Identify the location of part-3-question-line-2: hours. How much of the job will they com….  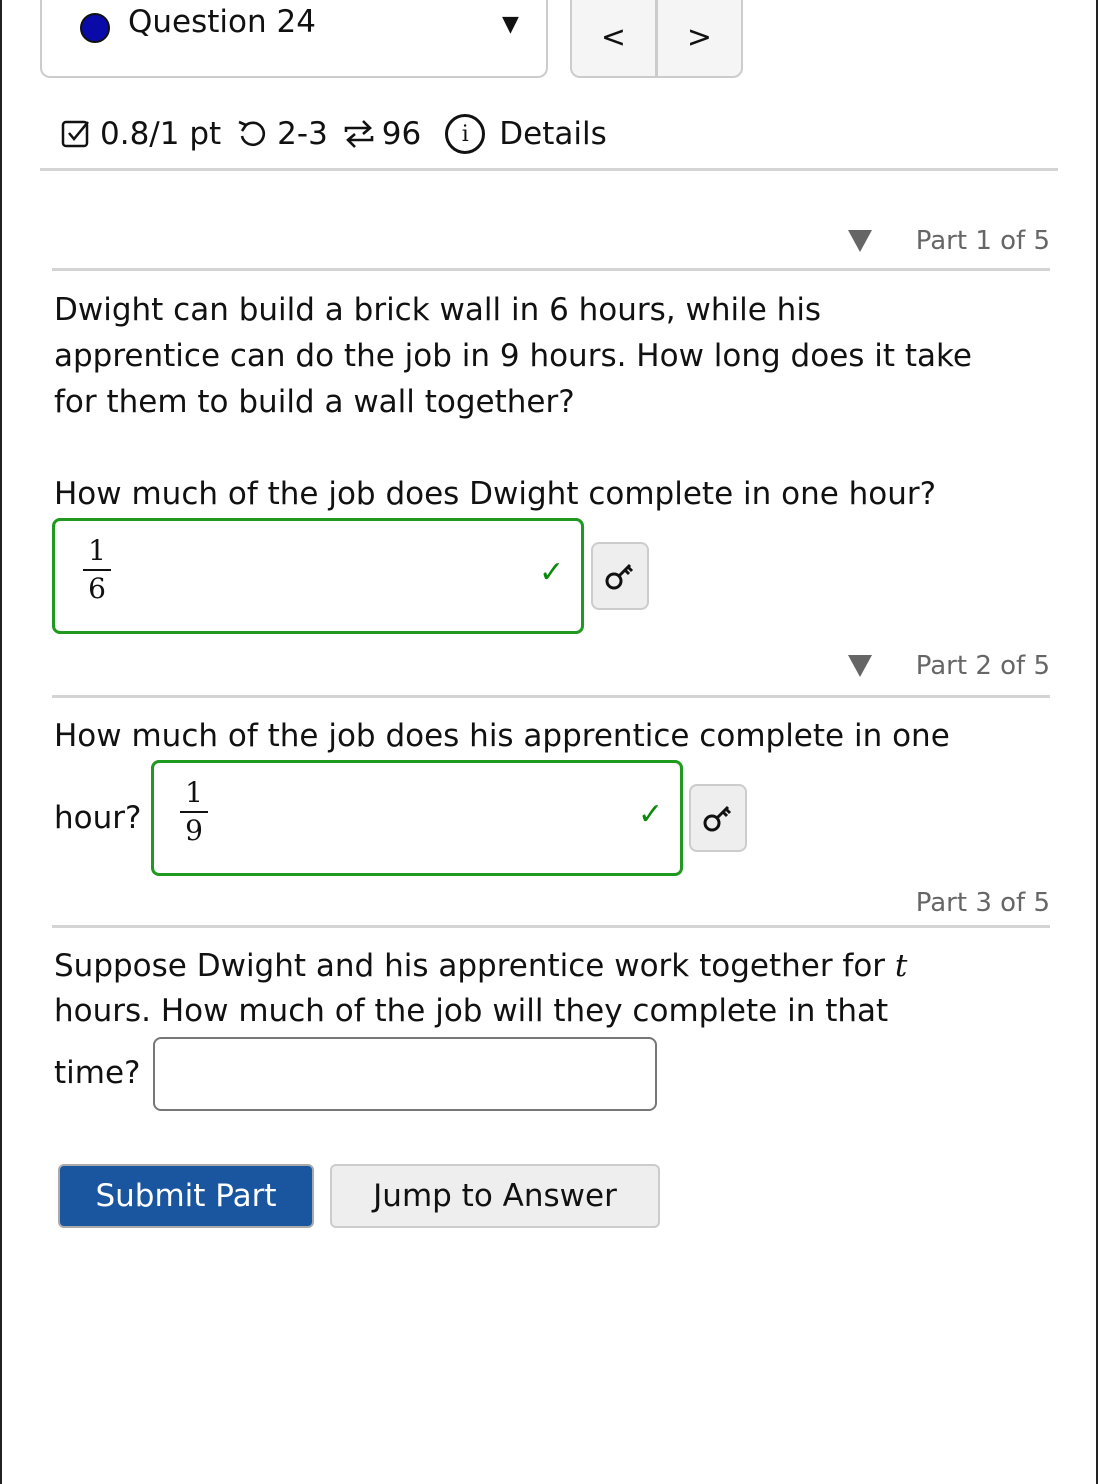
(471, 1011).